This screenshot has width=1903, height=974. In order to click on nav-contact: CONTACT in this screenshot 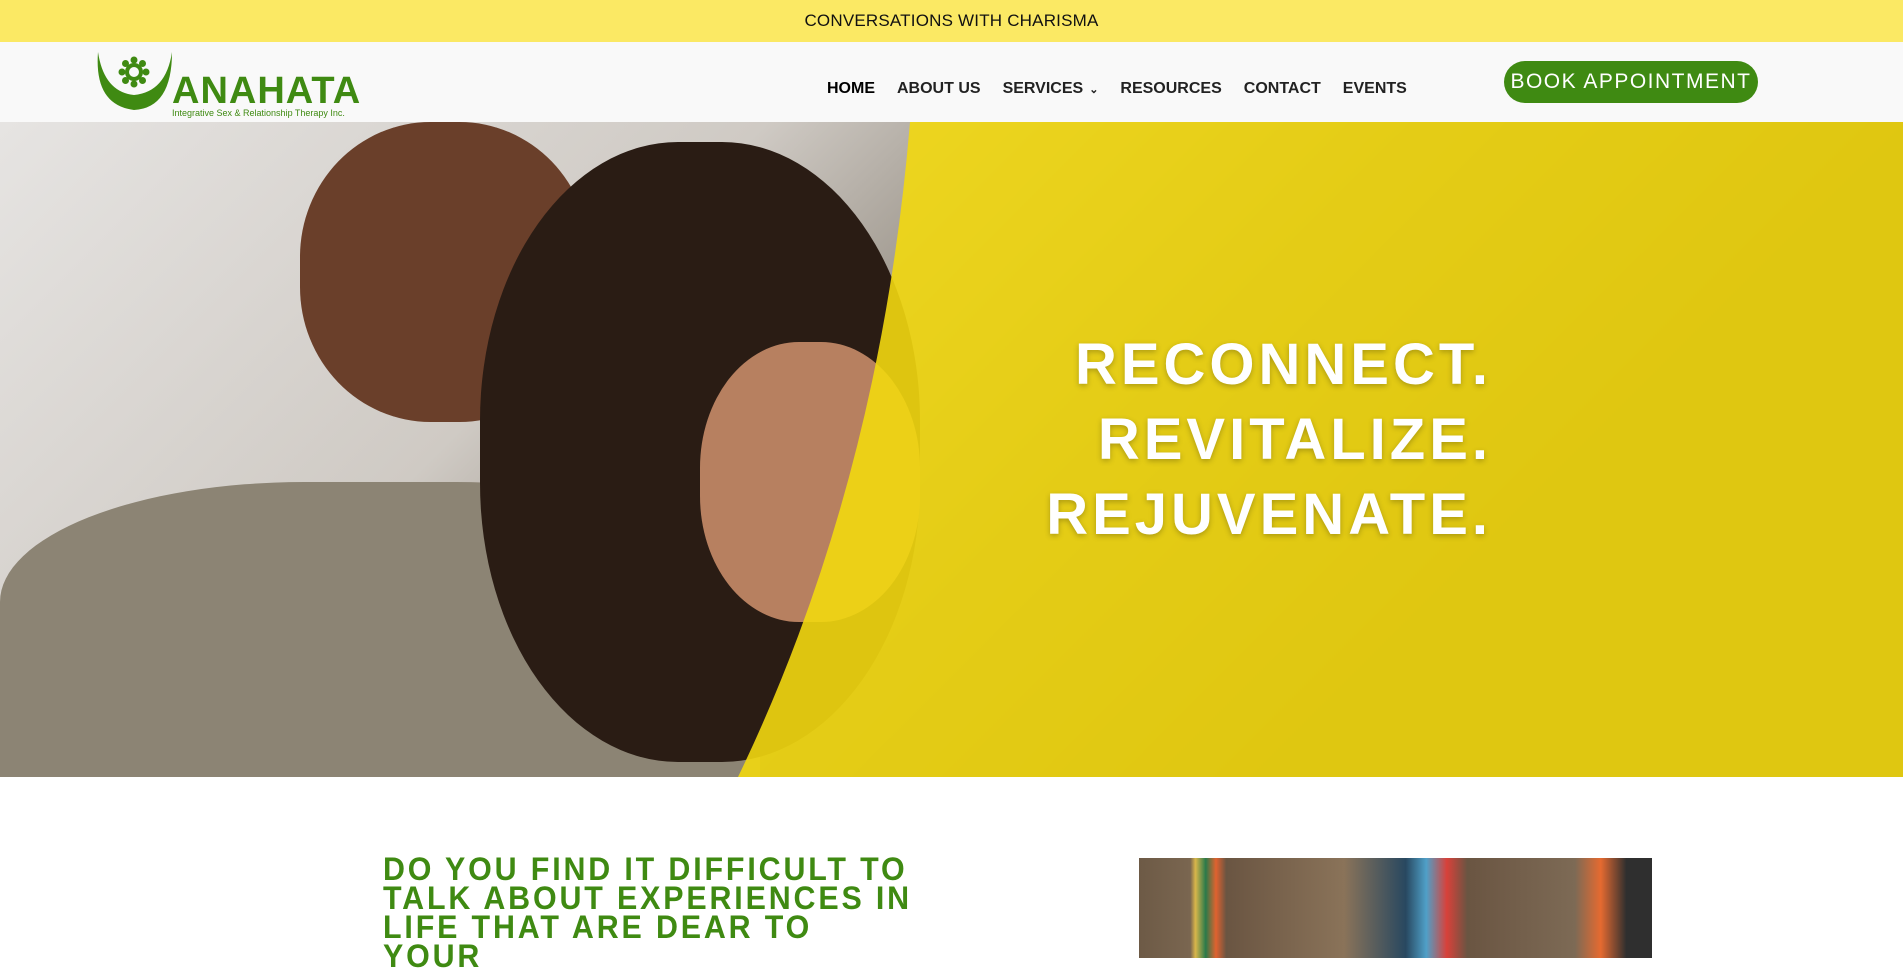, I will do `click(1282, 89)`.